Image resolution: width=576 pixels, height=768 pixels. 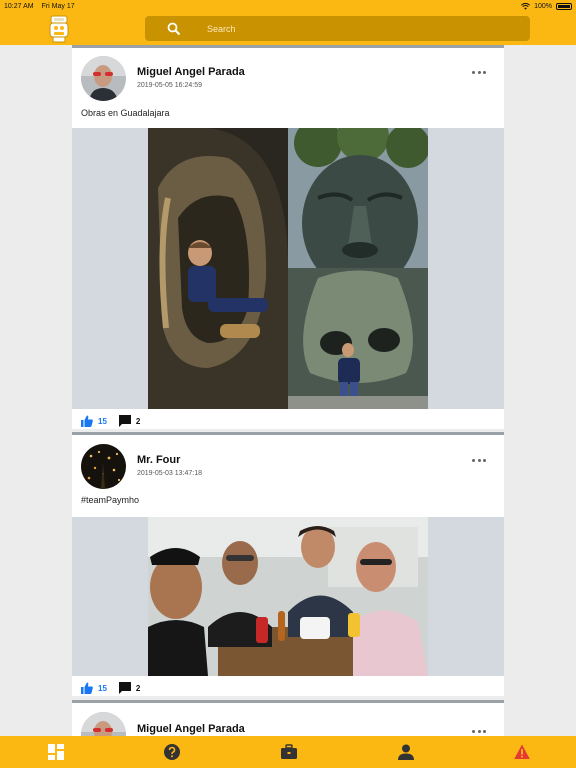 What do you see at coordinates (110, 500) in the screenshot?
I see `post-caption: #teamPaymho` at bounding box center [110, 500].